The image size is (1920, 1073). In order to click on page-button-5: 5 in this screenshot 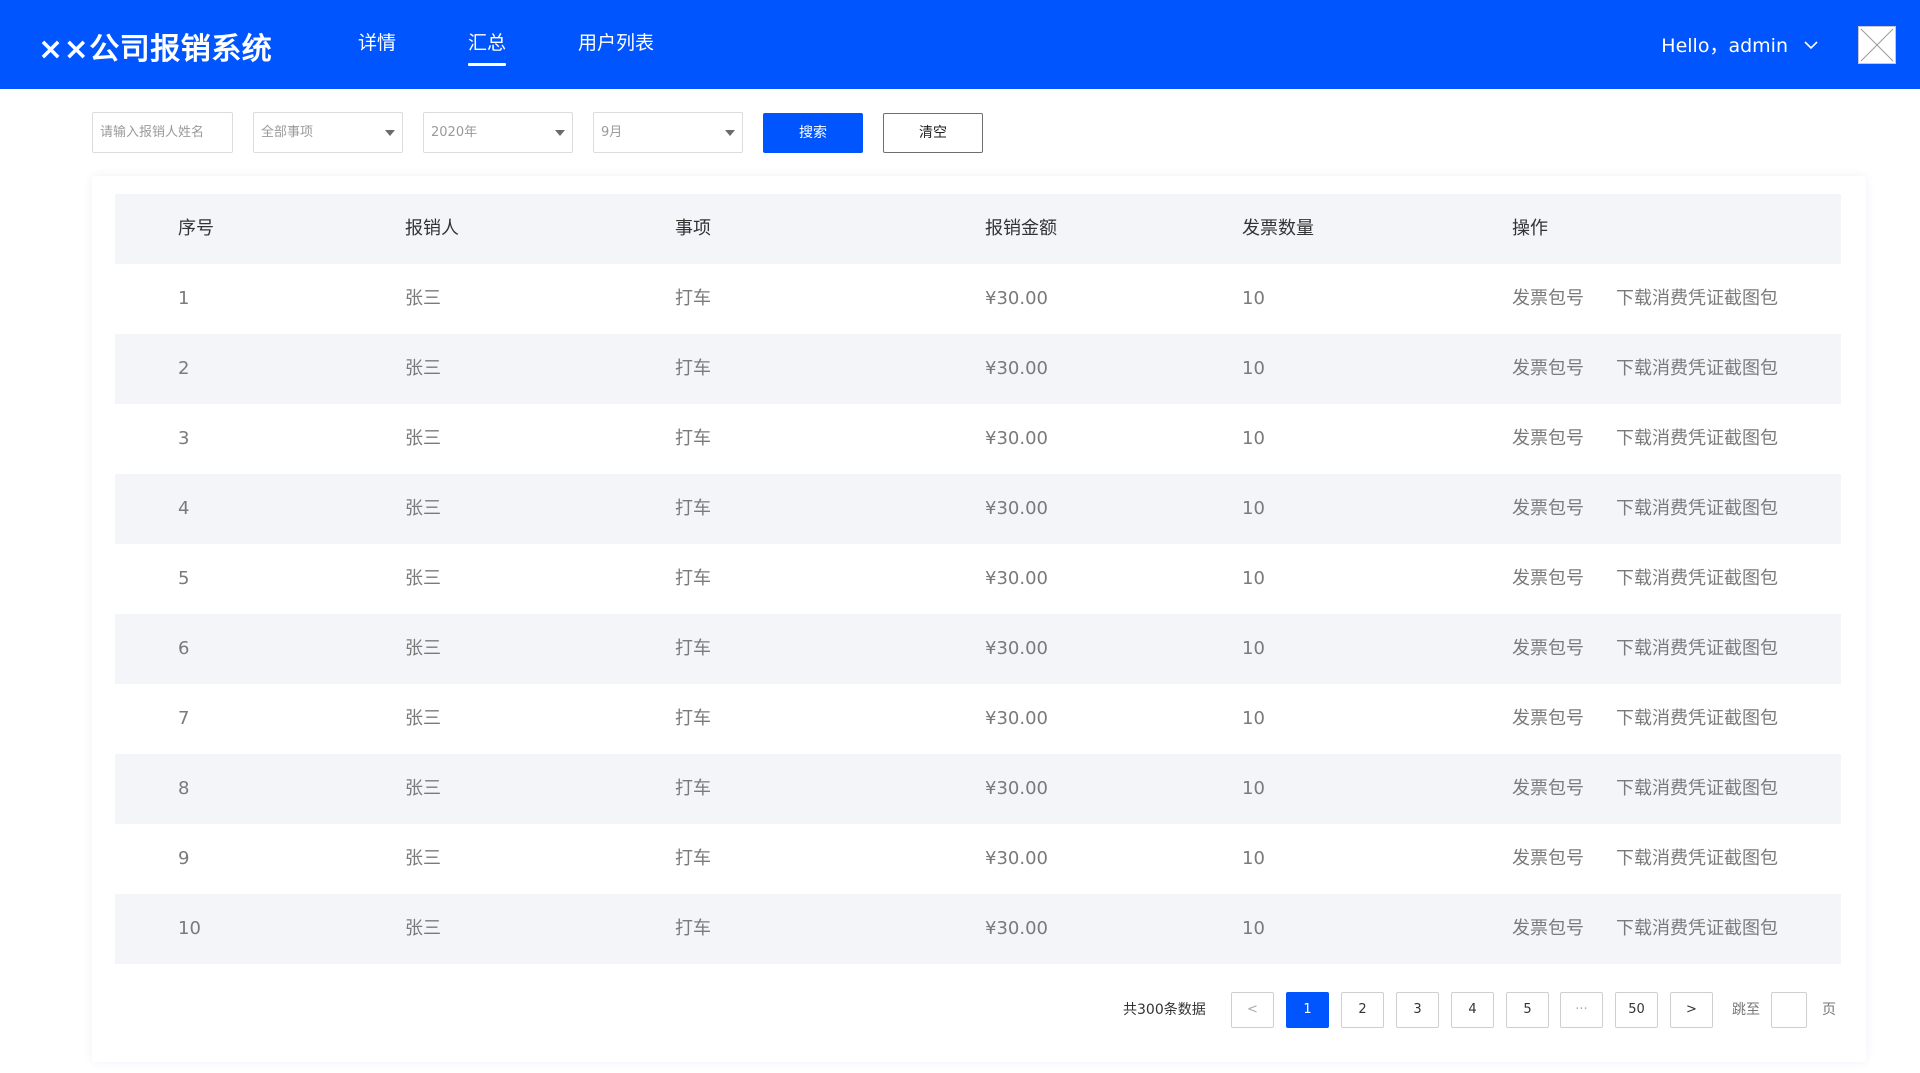, I will do `click(1527, 1010)`.